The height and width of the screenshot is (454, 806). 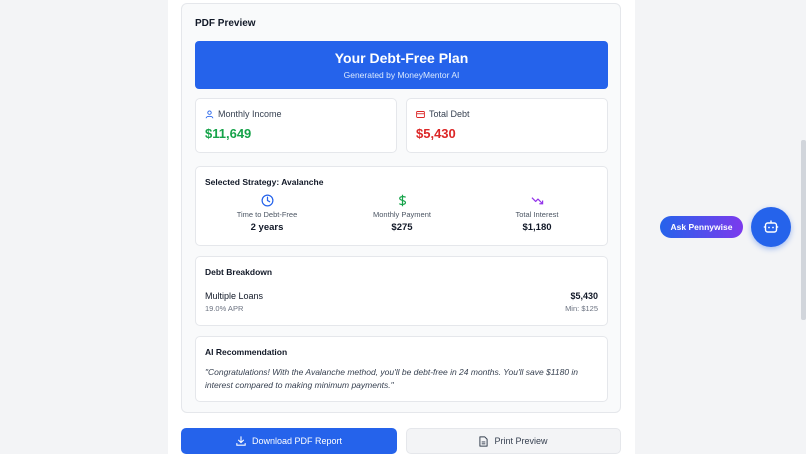 I want to click on debt-amount: $5,430, so click(x=584, y=296).